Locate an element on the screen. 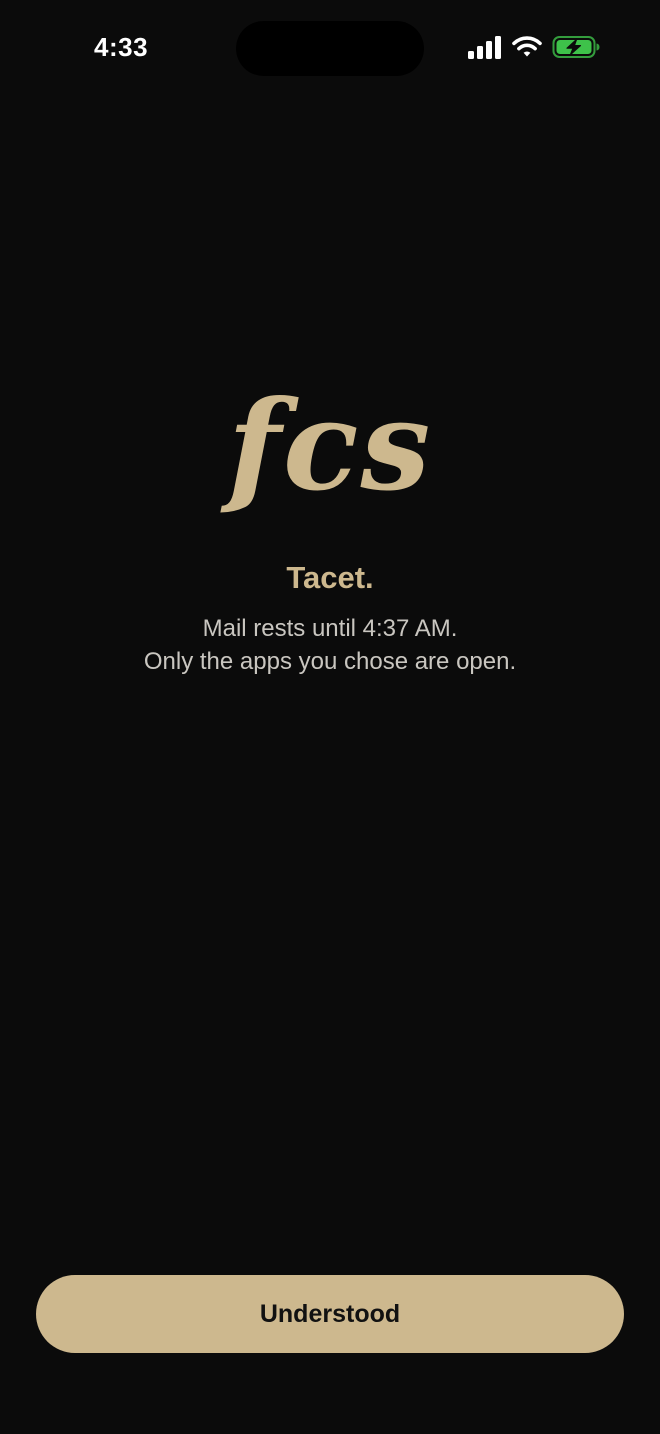 Image resolution: width=660 pixels, height=1434 pixels. battery-charging-icon is located at coordinates (576, 47).